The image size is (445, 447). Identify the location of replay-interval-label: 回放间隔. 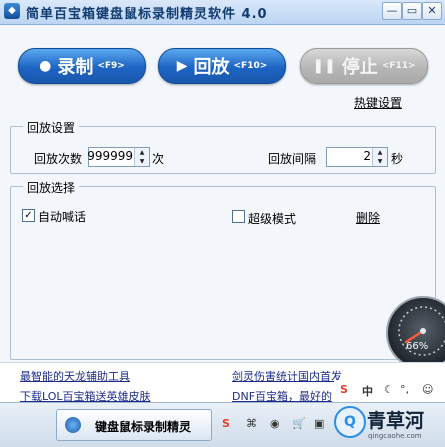
(292, 159).